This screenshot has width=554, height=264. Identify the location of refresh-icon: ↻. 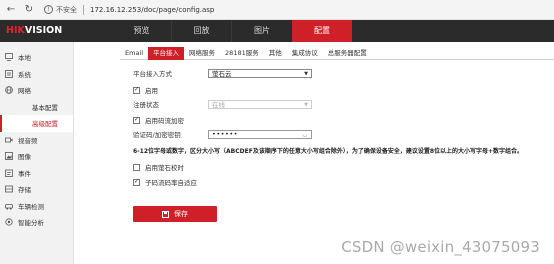
(29, 10).